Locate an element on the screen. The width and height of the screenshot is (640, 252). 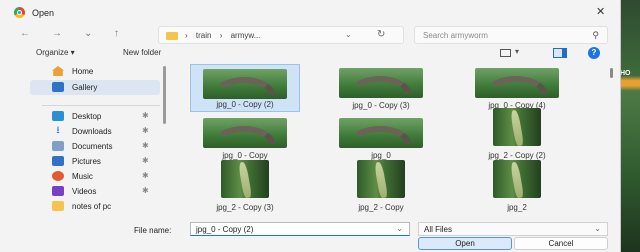
file-tile: jpg_2 - Copy (2) is located at coordinates (517, 134).